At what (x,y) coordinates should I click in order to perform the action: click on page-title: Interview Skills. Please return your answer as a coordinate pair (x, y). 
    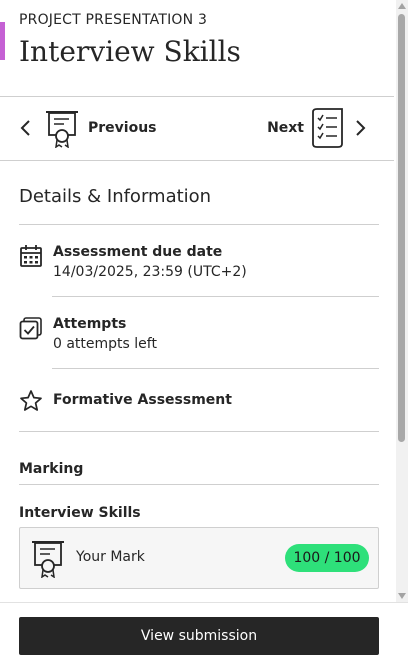
    Looking at the image, I should click on (130, 51).